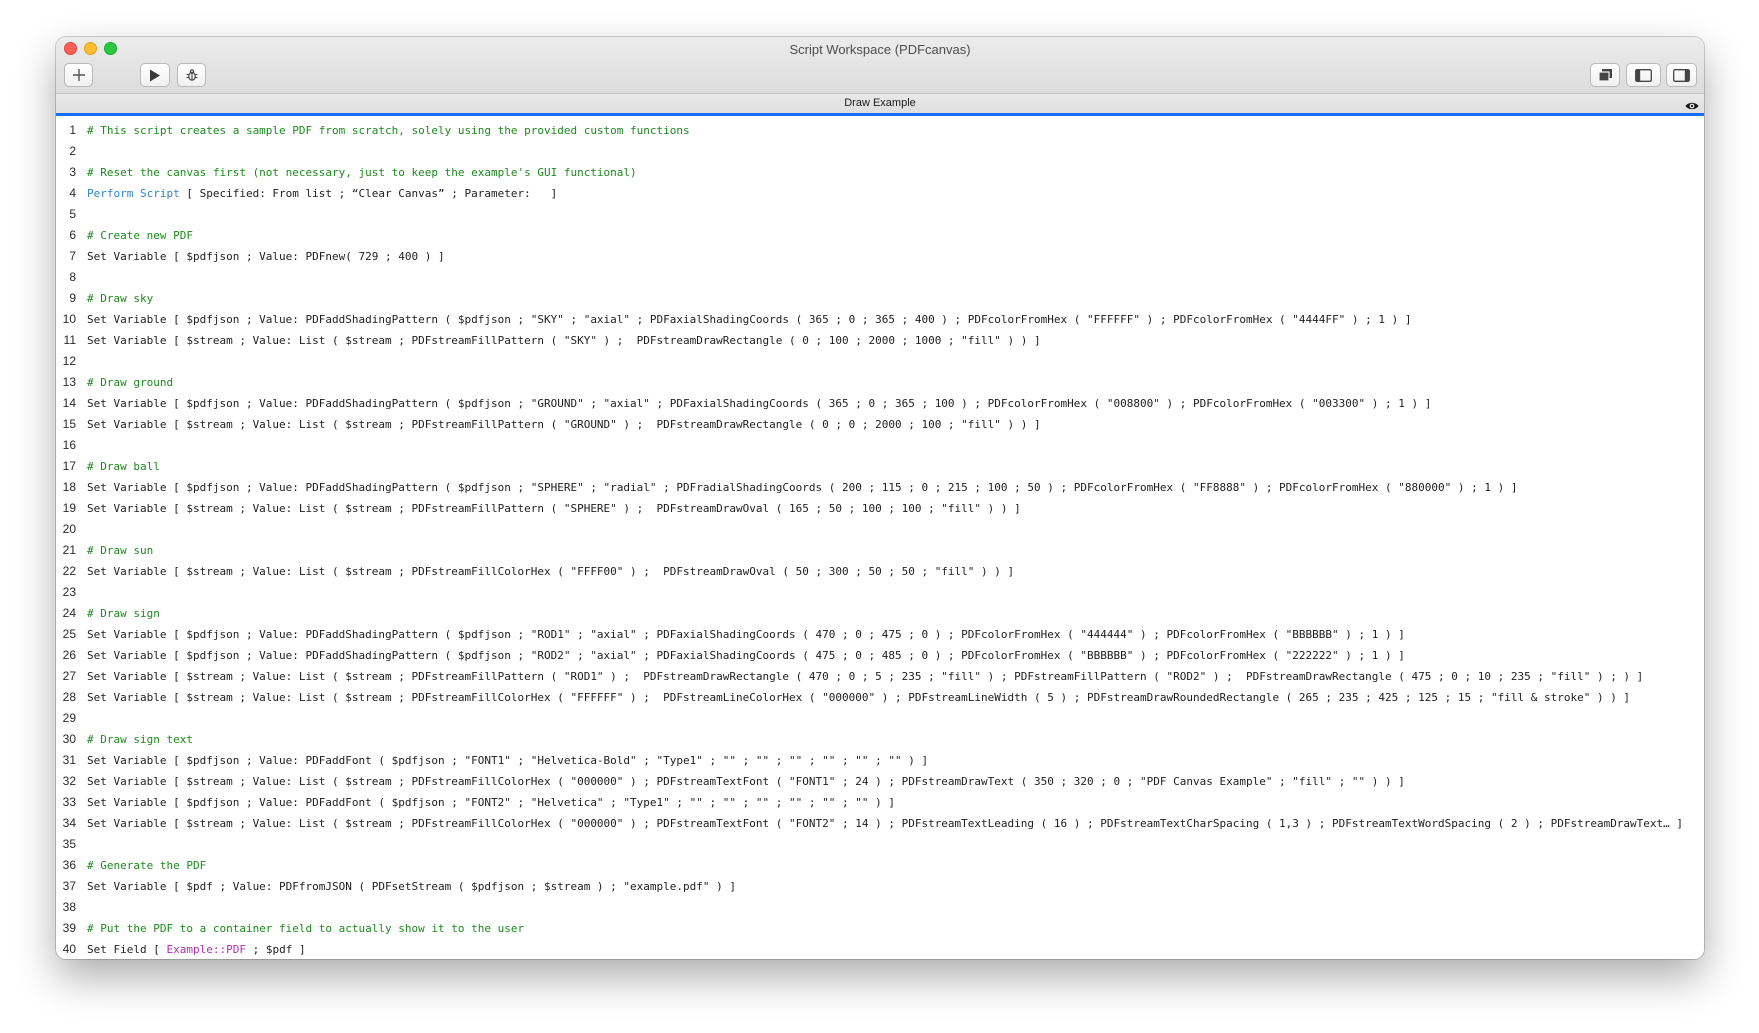 Image resolution: width=1759 pixels, height=1033 pixels. What do you see at coordinates (880, 550) in the screenshot?
I see `script-line: 21 # Draw sun` at bounding box center [880, 550].